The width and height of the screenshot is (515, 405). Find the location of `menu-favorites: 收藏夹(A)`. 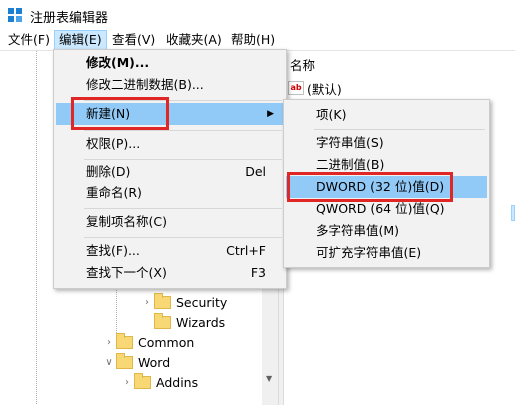

menu-favorites: 收藏夹(A) is located at coordinates (194, 40).